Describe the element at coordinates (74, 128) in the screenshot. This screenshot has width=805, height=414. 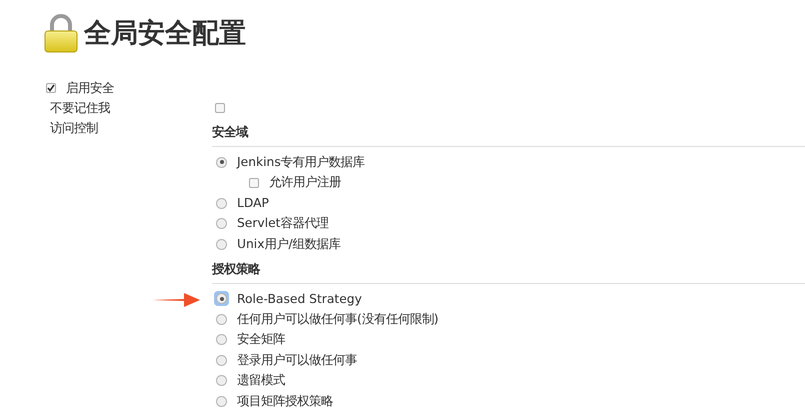
I see `field-label: 访问控制` at that location.